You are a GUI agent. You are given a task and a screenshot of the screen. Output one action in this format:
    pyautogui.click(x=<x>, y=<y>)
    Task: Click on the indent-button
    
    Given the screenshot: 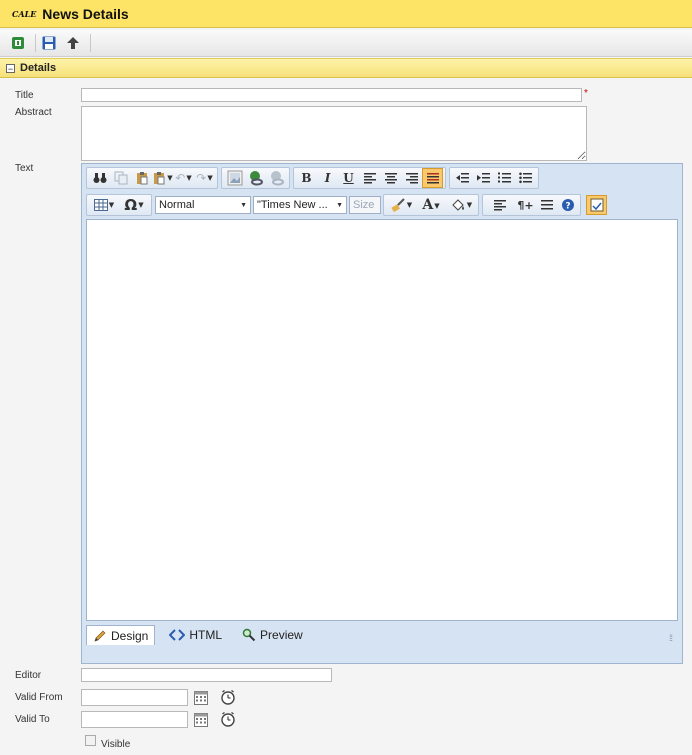 What is the action you would take?
    pyautogui.click(x=483, y=178)
    